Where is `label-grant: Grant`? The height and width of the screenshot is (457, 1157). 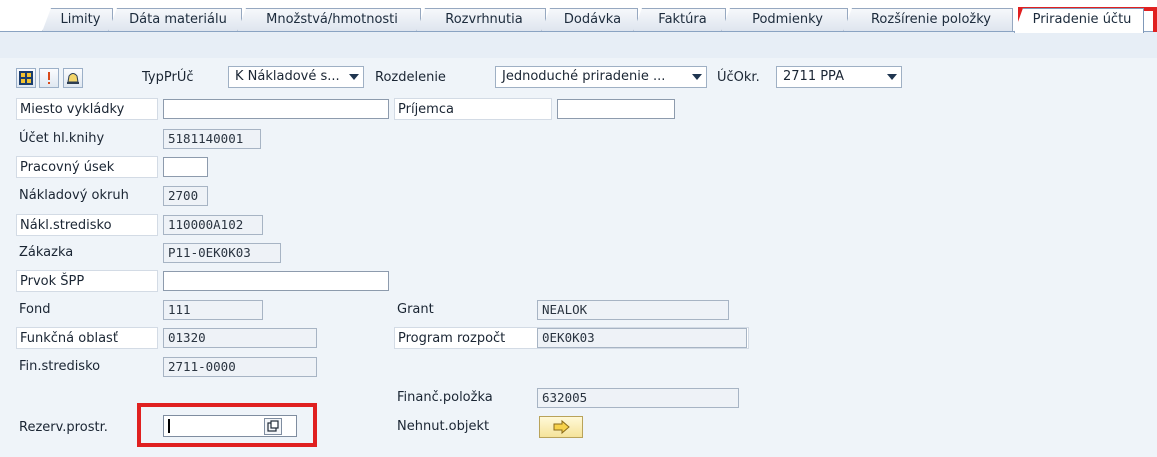
label-grant: Grant is located at coordinates (415, 309).